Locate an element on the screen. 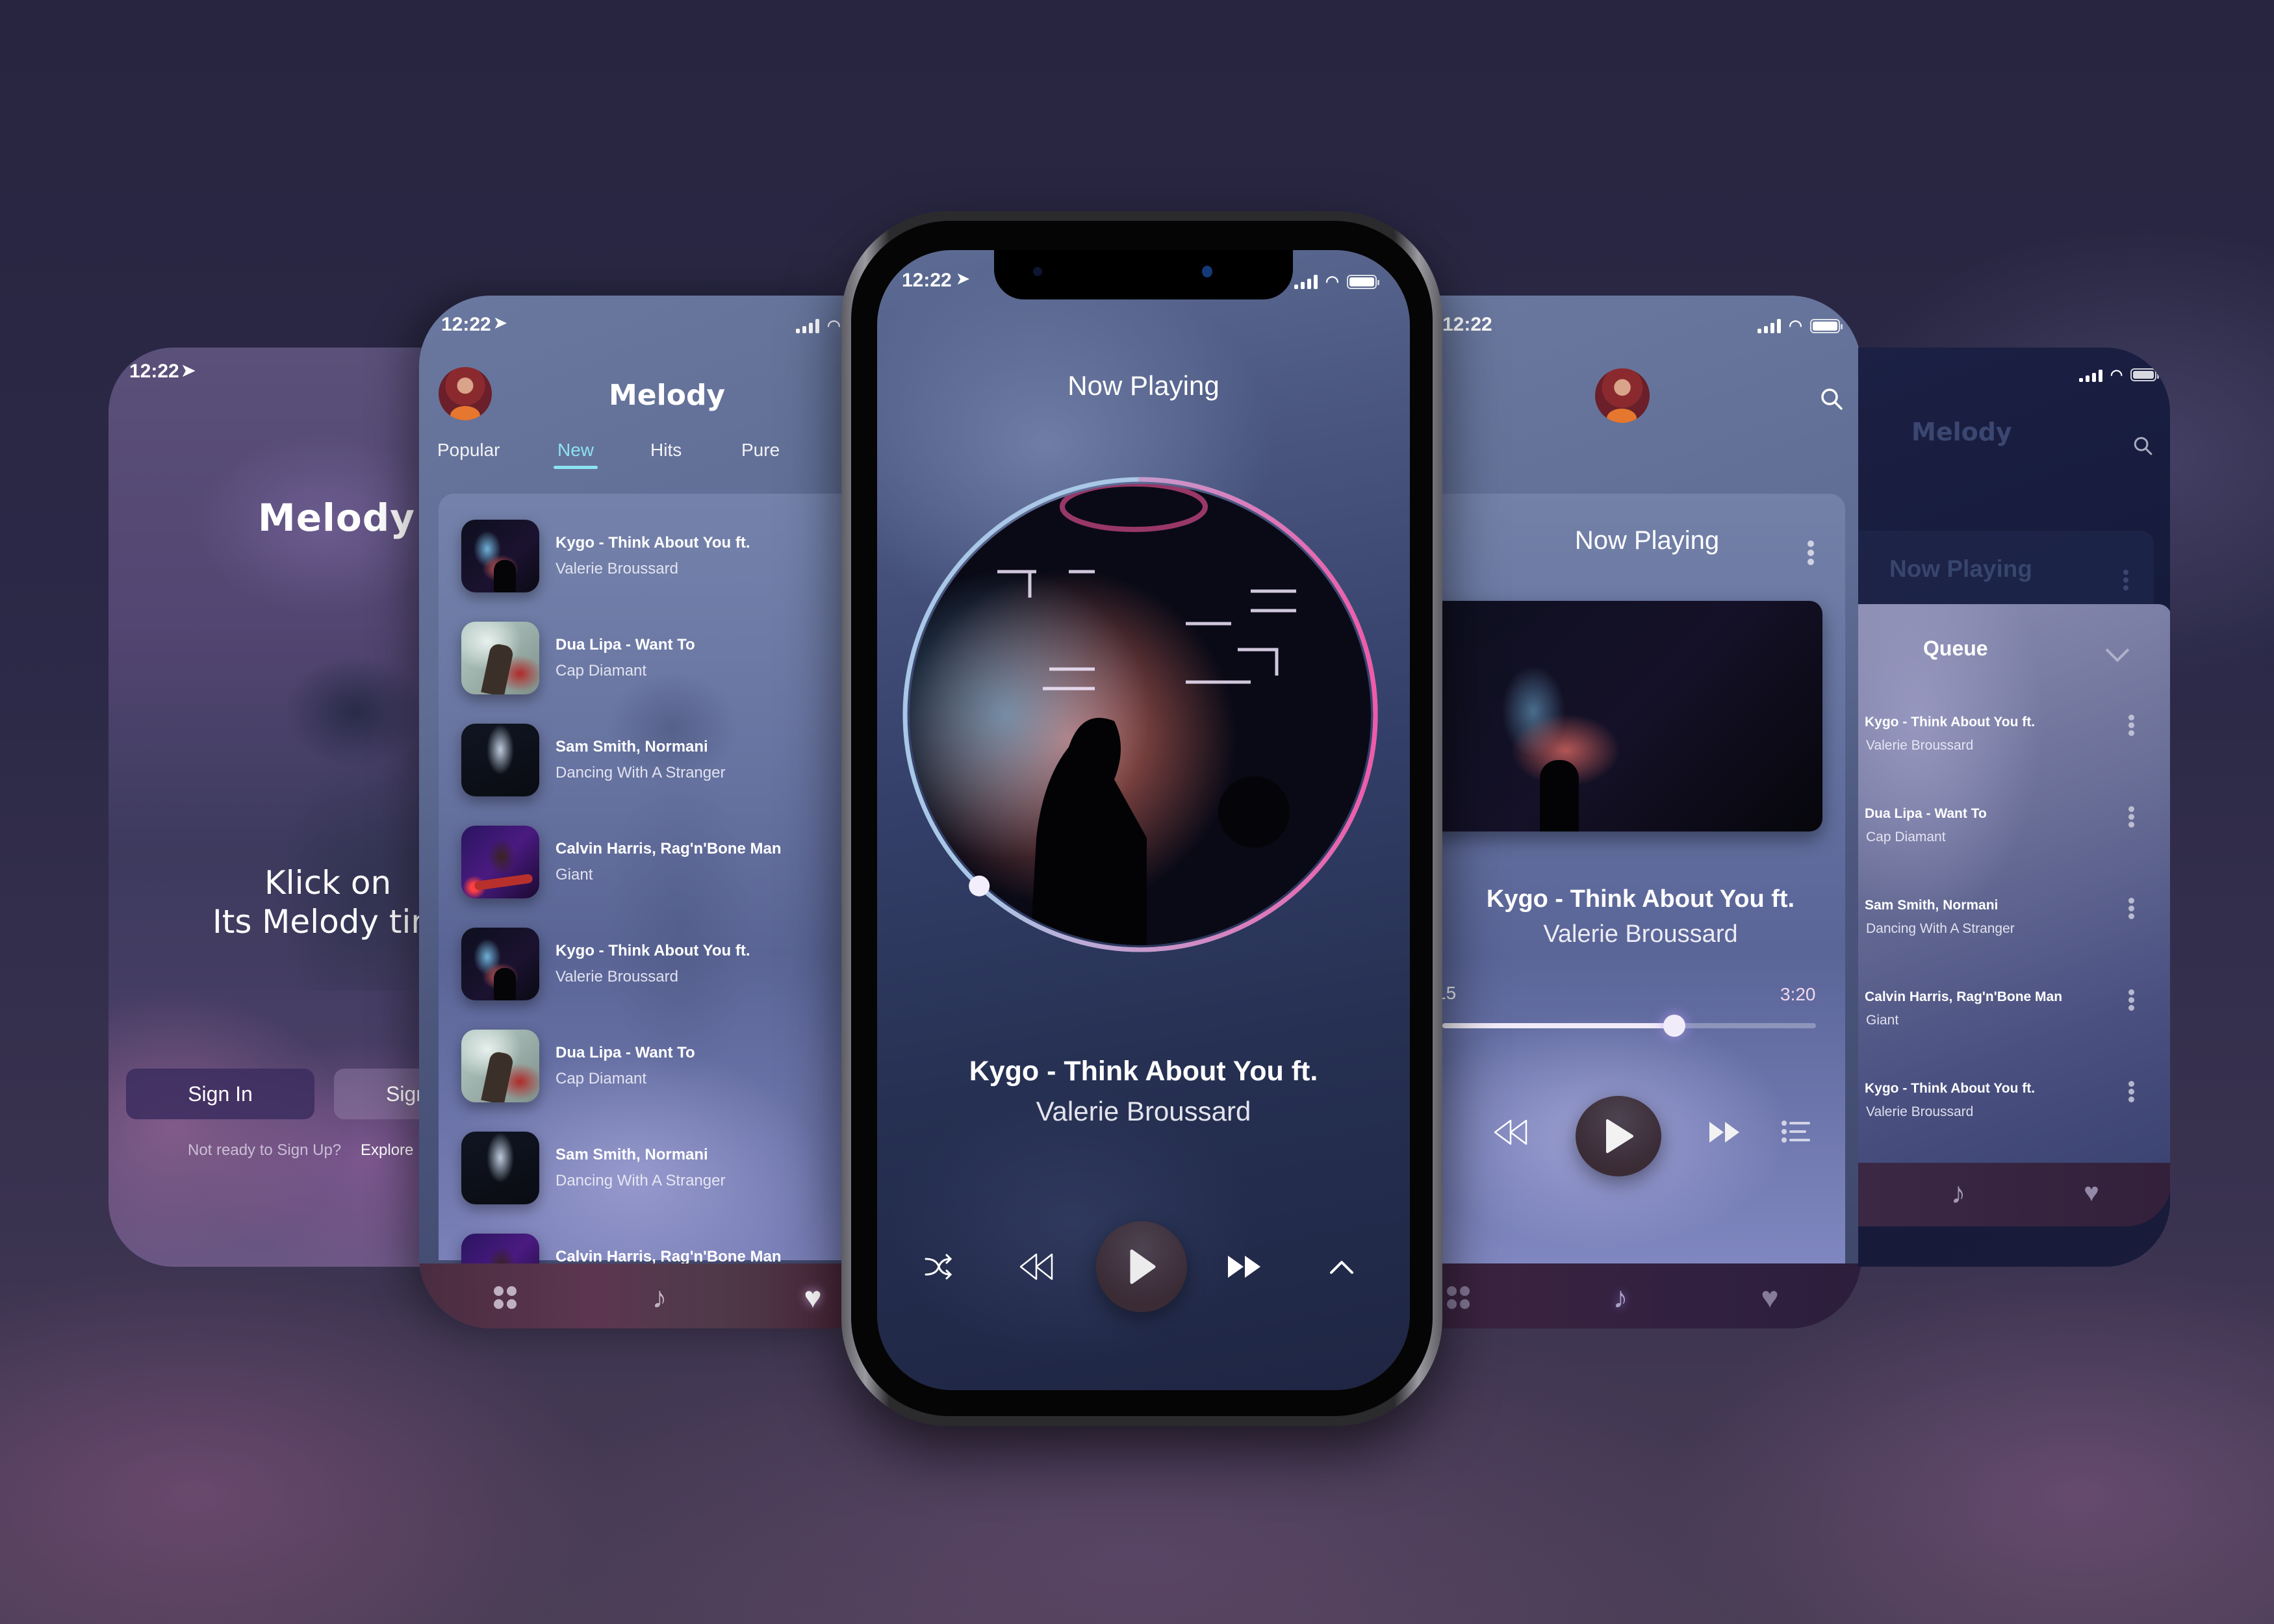 The image size is (2274, 1624). chevron-down-icon is located at coordinates (2117, 650).